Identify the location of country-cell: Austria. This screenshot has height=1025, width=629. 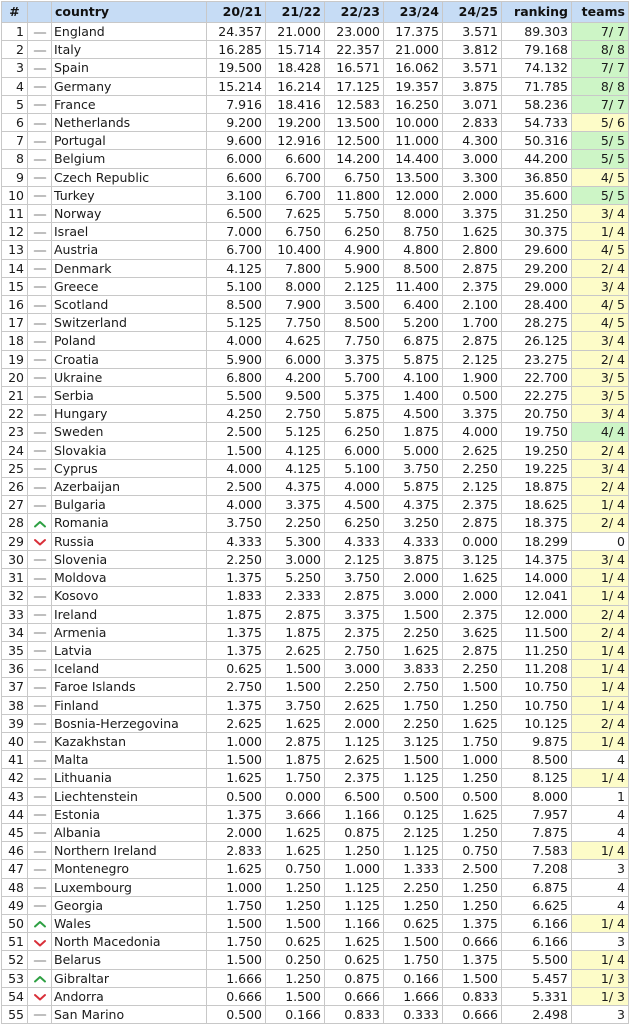
(129, 250).